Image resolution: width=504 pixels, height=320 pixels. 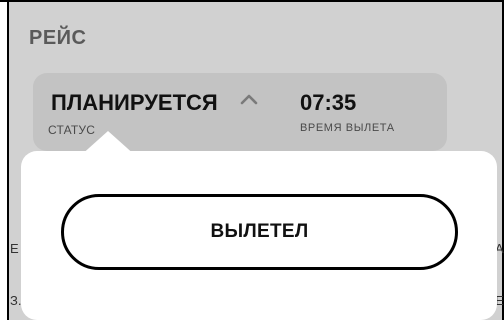 What do you see at coordinates (14, 248) in the screenshot?
I see `edge-text-left-1: Е` at bounding box center [14, 248].